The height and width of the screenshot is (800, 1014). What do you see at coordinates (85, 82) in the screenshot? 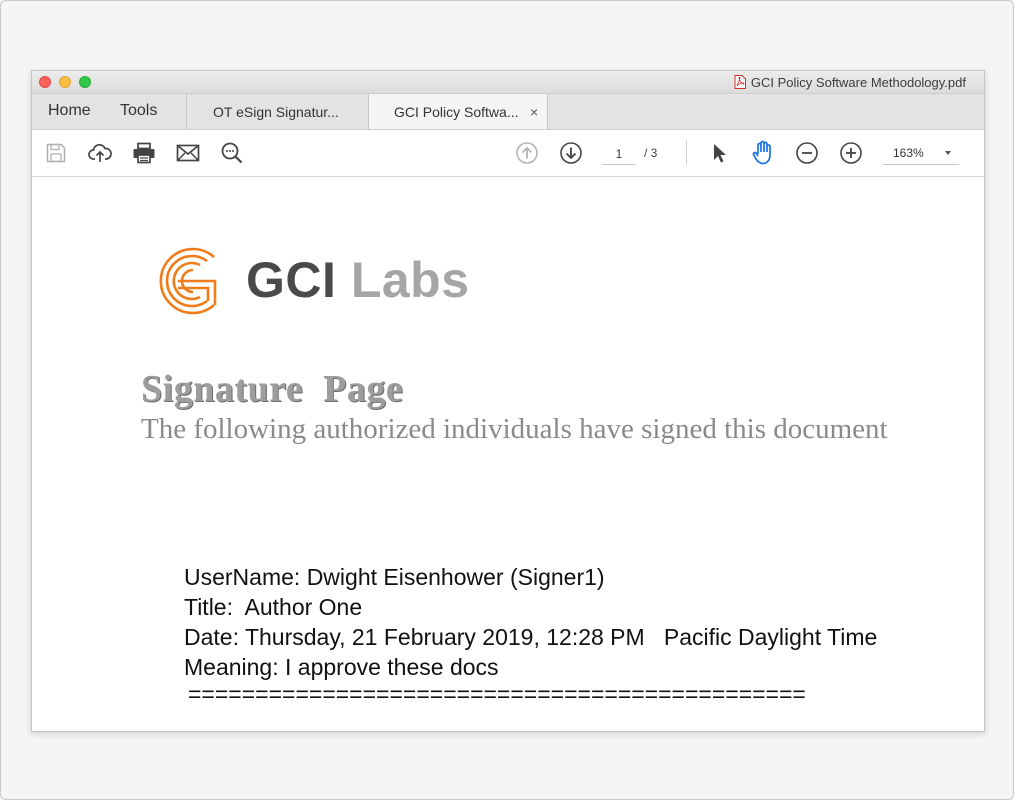
I see `maximize-window-button` at bounding box center [85, 82].